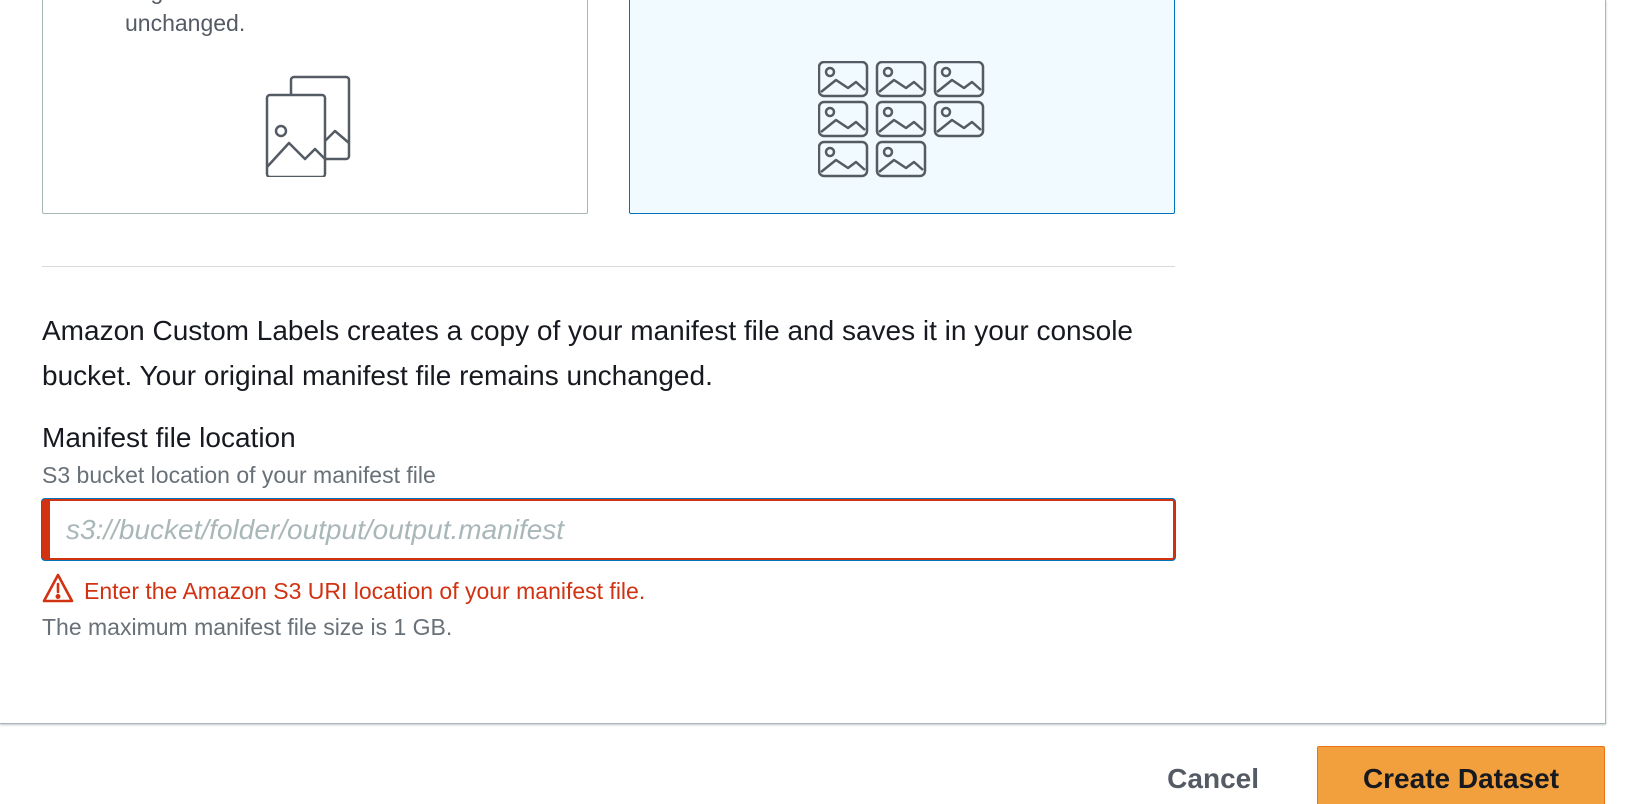 Image resolution: width=1626 pixels, height=804 pixels. Describe the element at coordinates (1461, 775) in the screenshot. I see `create-dataset-button: Create Dataset` at that location.